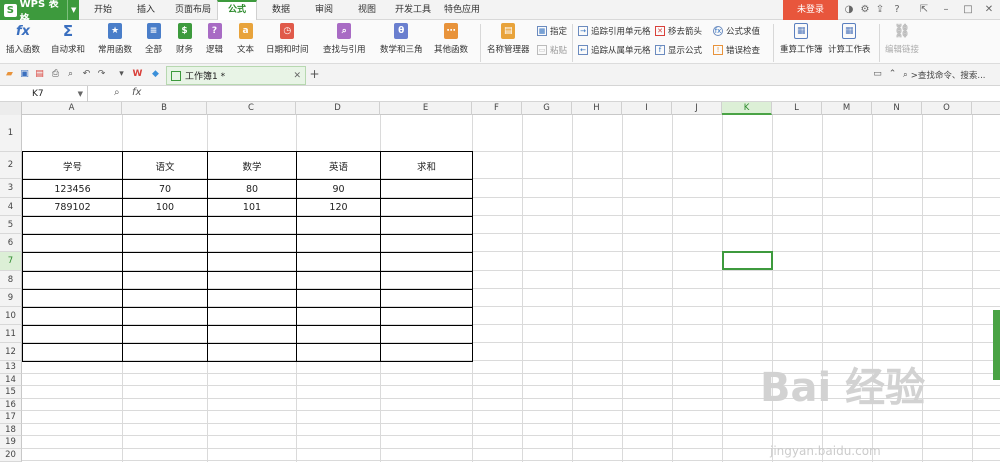 This screenshot has height=462, width=1000. Describe the element at coordinates (146, 10) in the screenshot. I see `tab-insert: 插入` at that location.